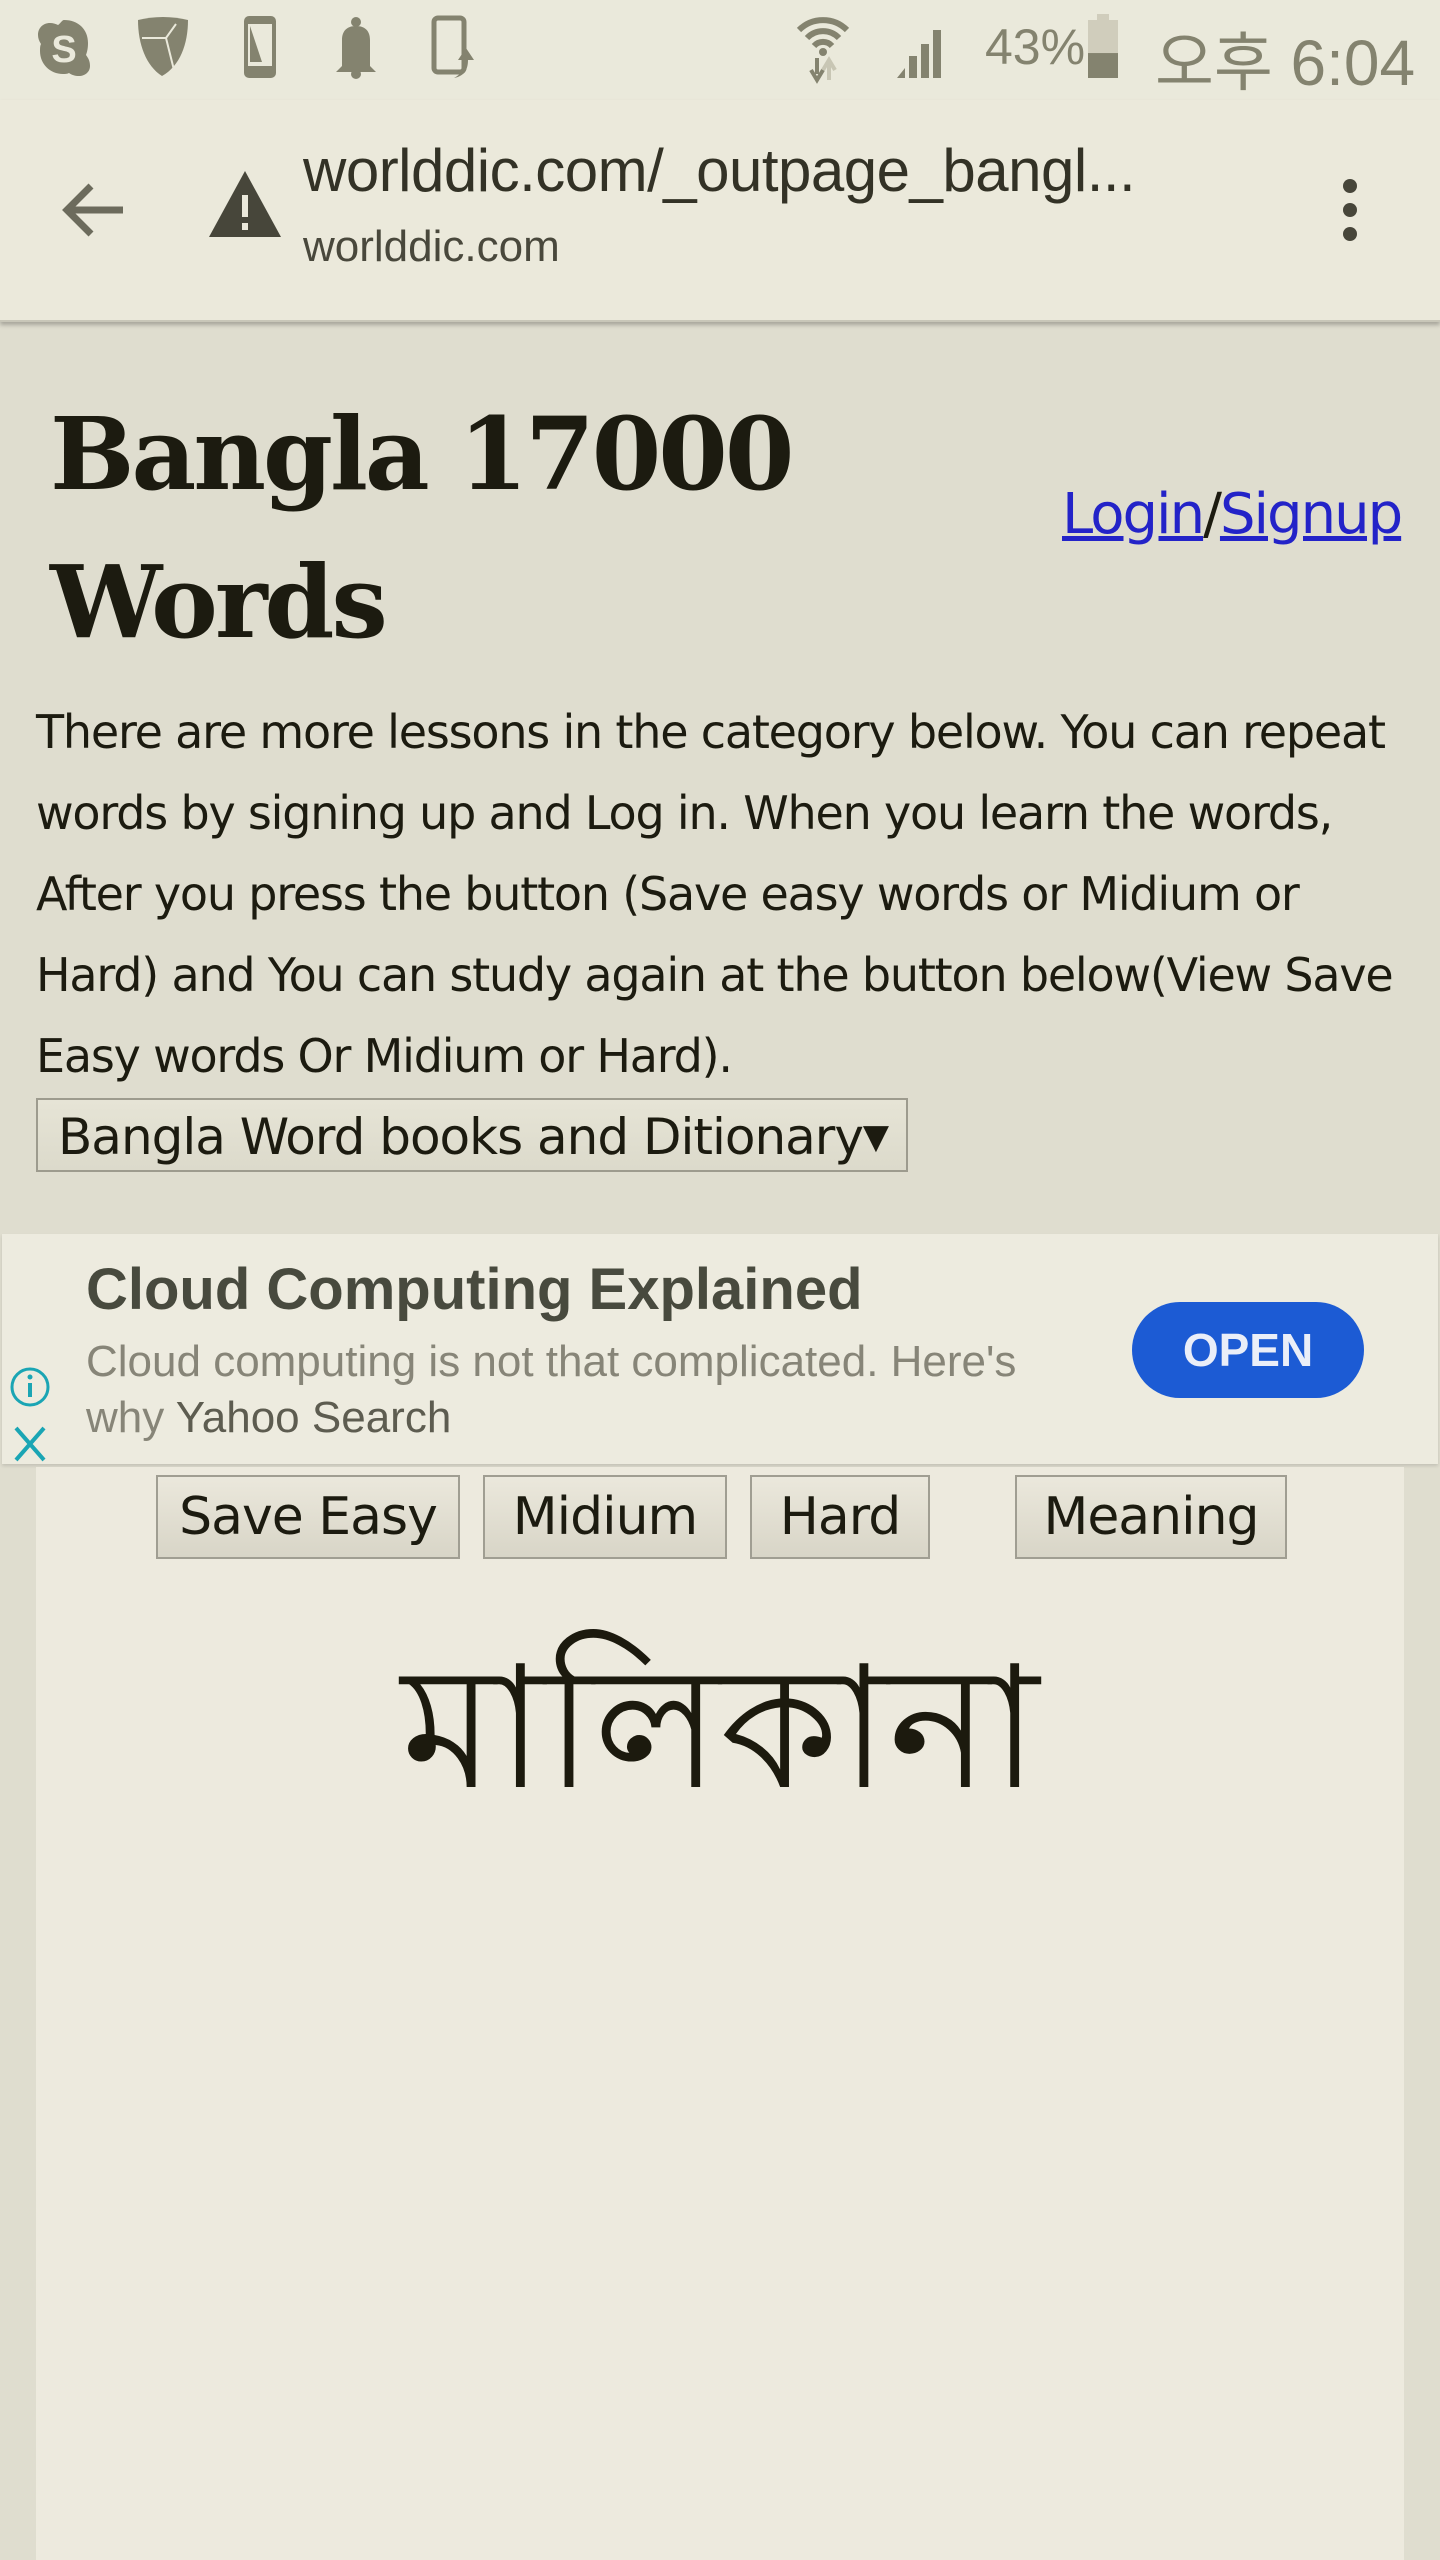 The width and height of the screenshot is (1440, 2560). I want to click on ad-title: Cloud Computing Explained, so click(474, 1289).